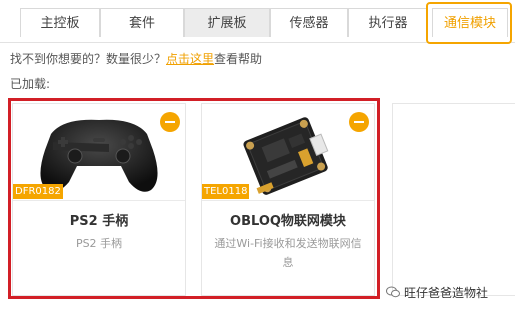  What do you see at coordinates (30, 84) in the screenshot?
I see `loaded-label: 已加载:` at bounding box center [30, 84].